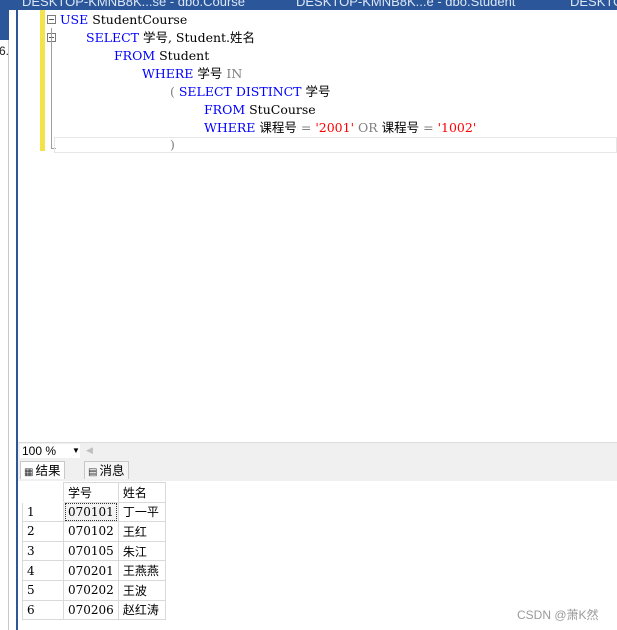 The width and height of the screenshot is (617, 630). Describe the element at coordinates (48, 470) in the screenshot. I see `tab-results-label: 结果` at that location.